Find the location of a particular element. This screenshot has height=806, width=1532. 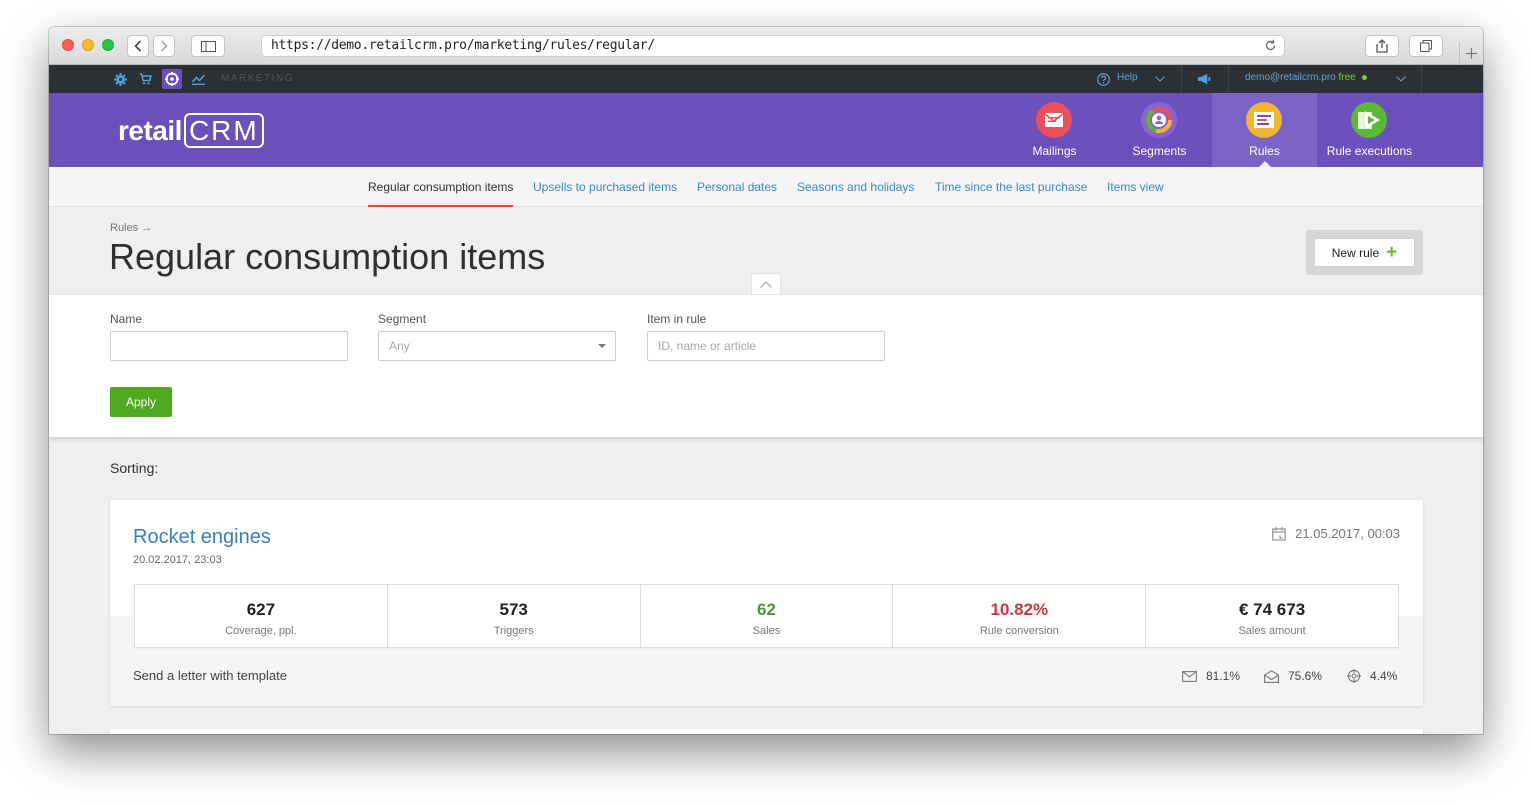

sidebar-icon is located at coordinates (208, 46).